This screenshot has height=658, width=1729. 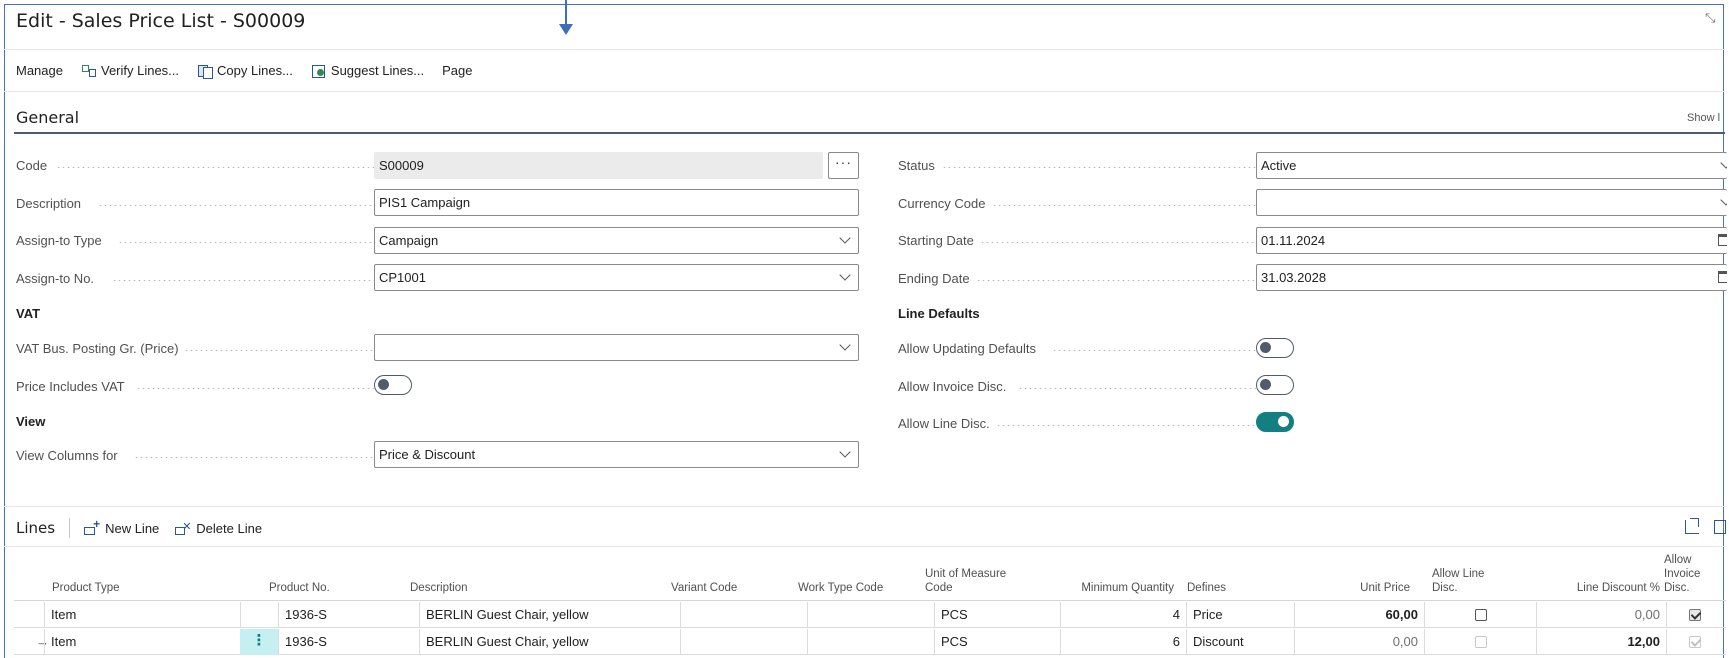 What do you see at coordinates (49, 203) in the screenshot?
I see `description-label: Description` at bounding box center [49, 203].